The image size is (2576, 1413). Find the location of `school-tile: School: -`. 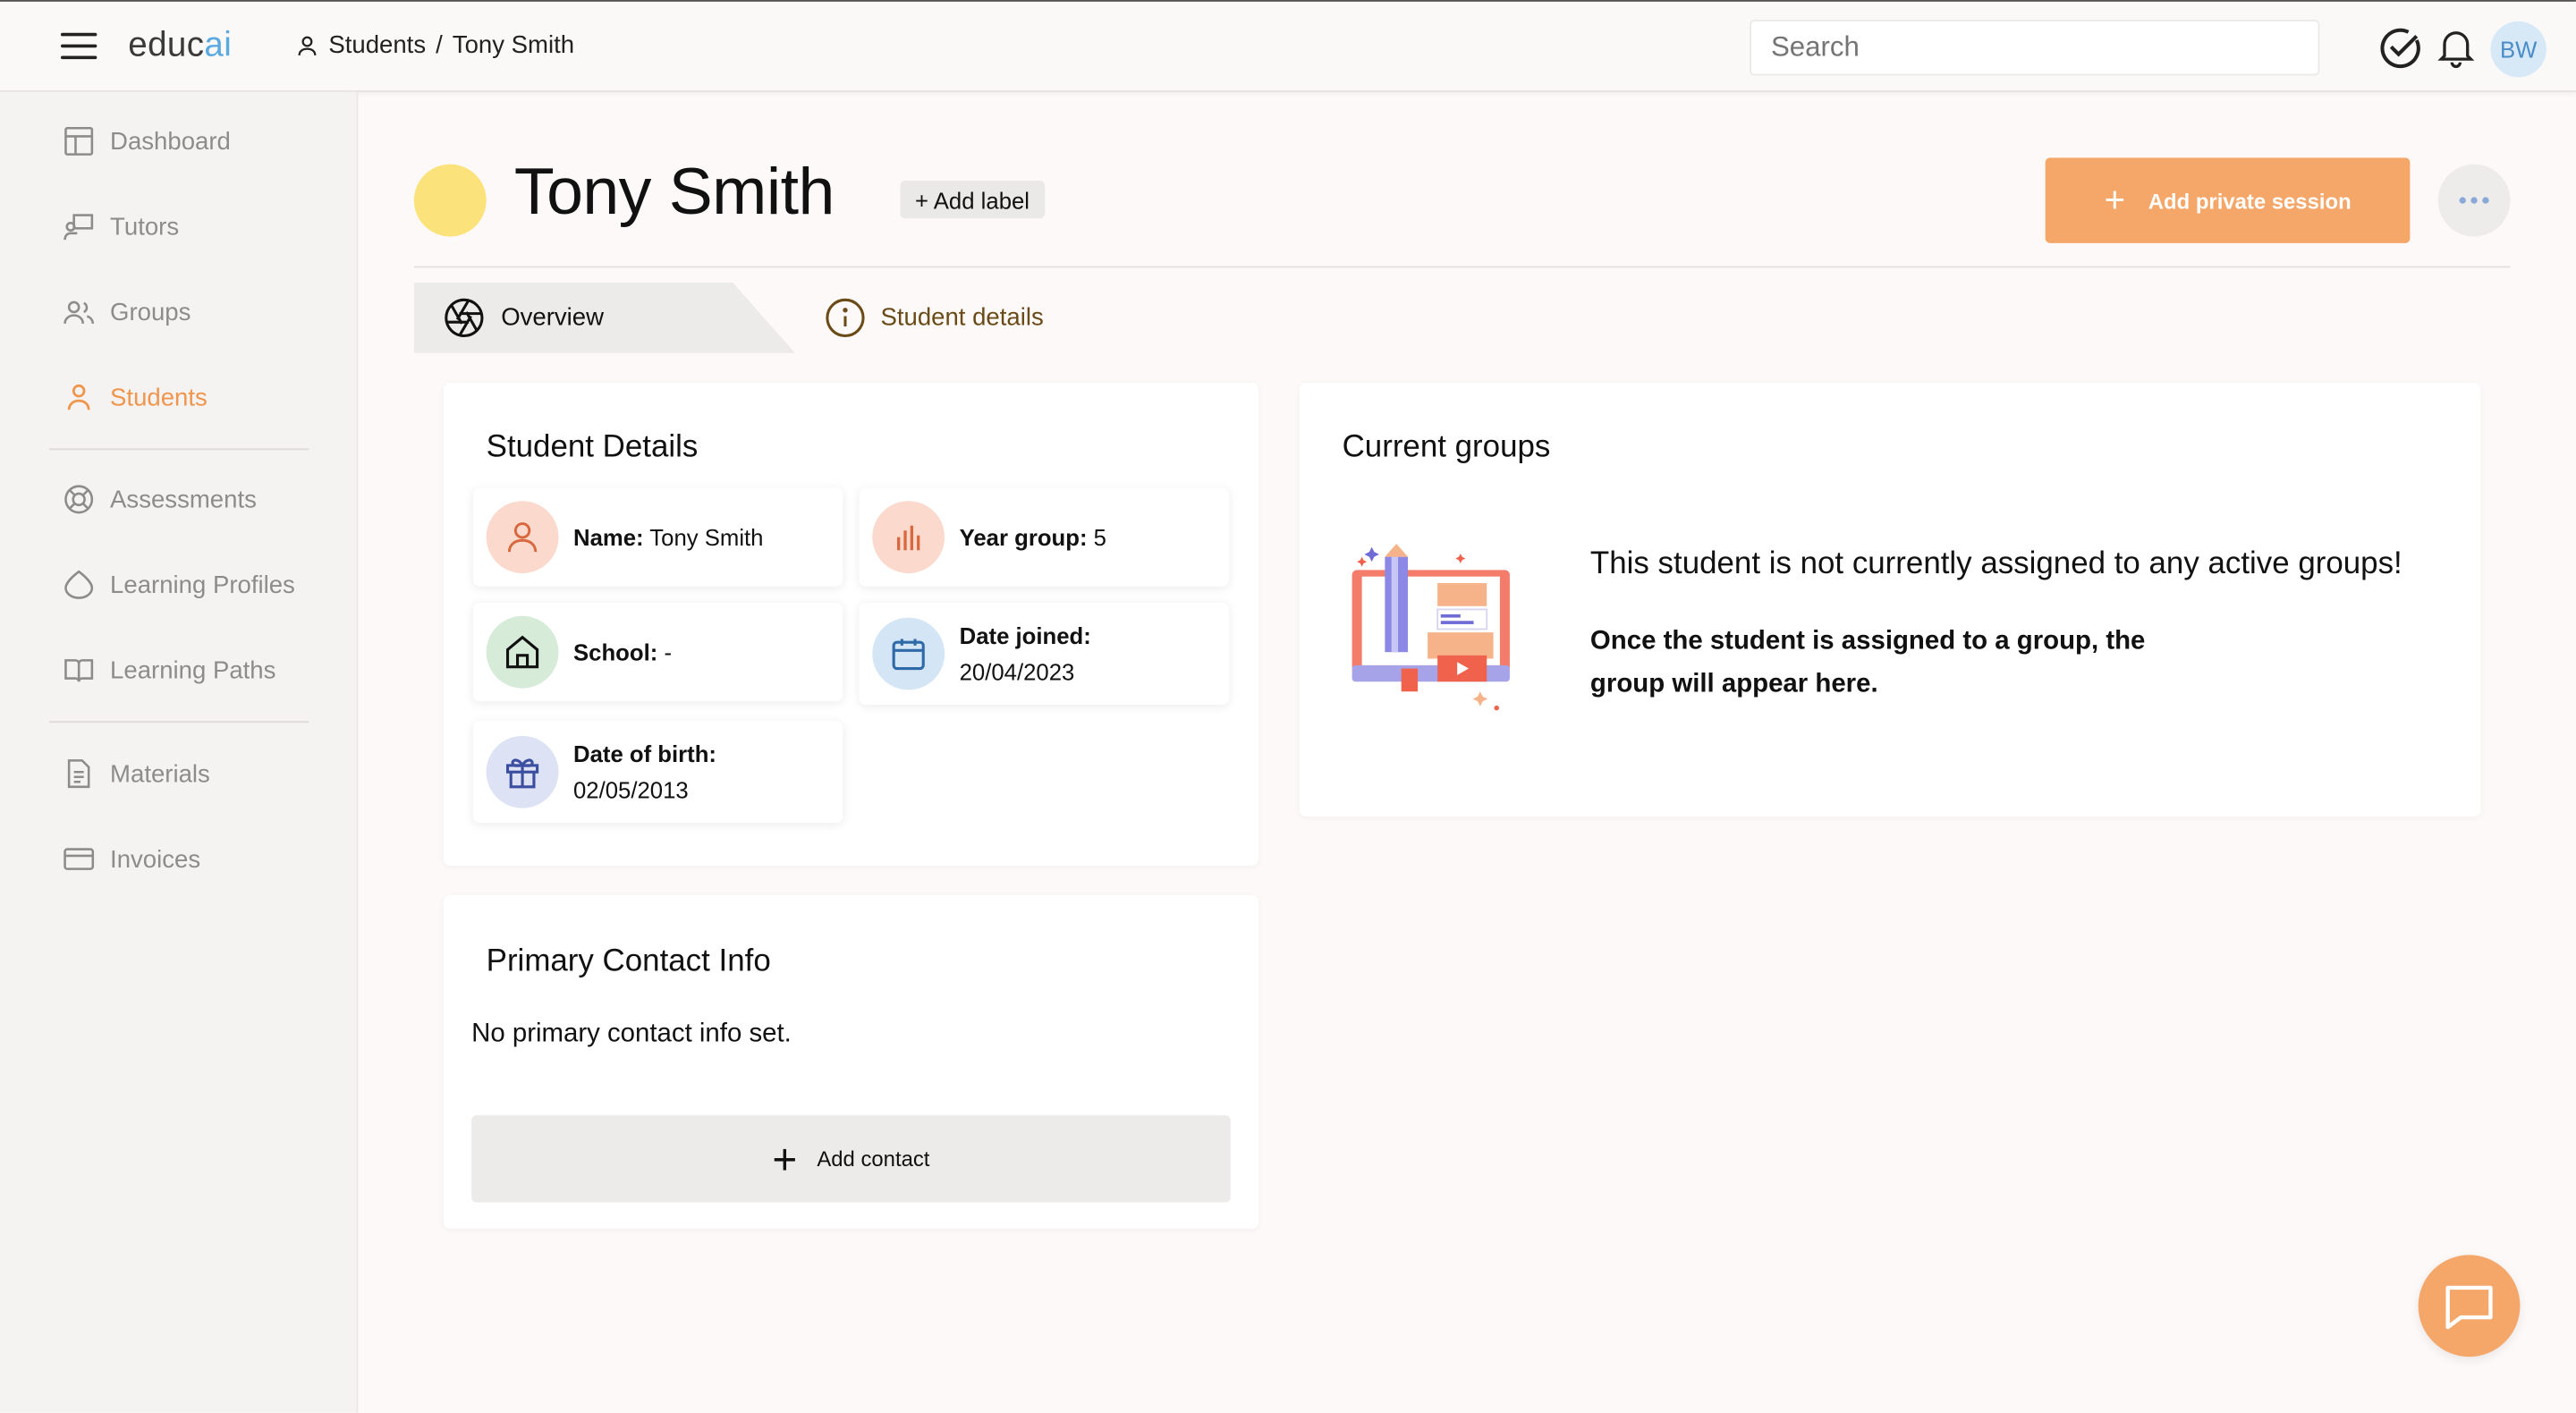

school-tile: School: - is located at coordinates (657, 652).